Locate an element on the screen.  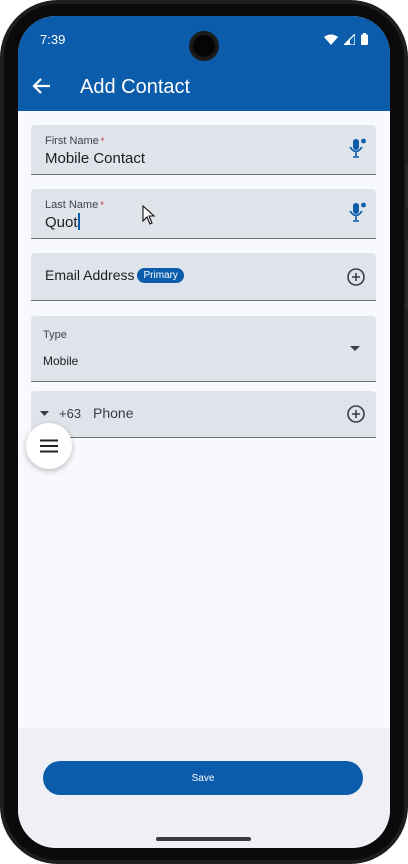
mouse-pointer-icon is located at coordinates (149, 215).